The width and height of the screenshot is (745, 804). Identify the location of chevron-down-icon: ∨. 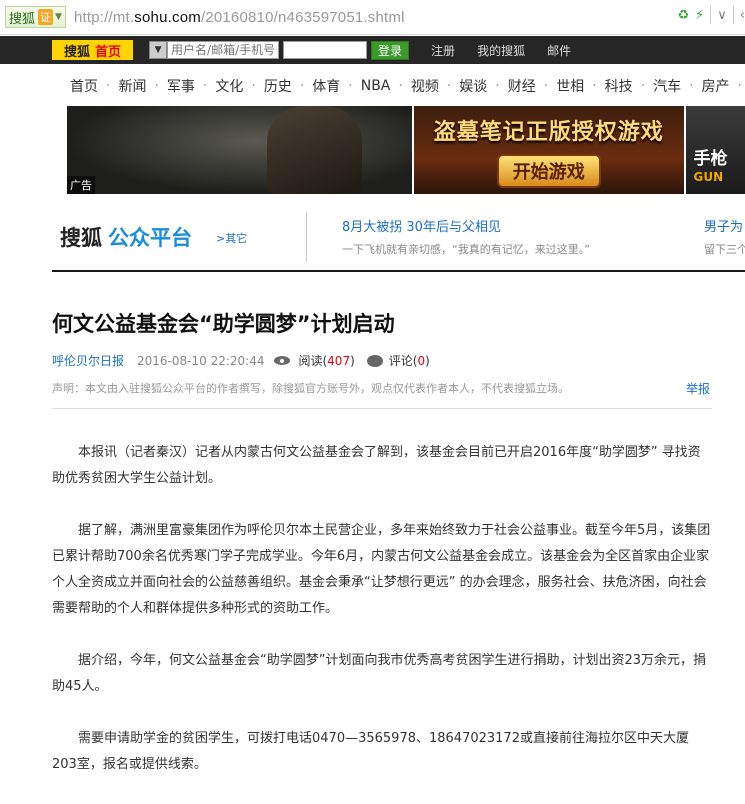
(722, 15).